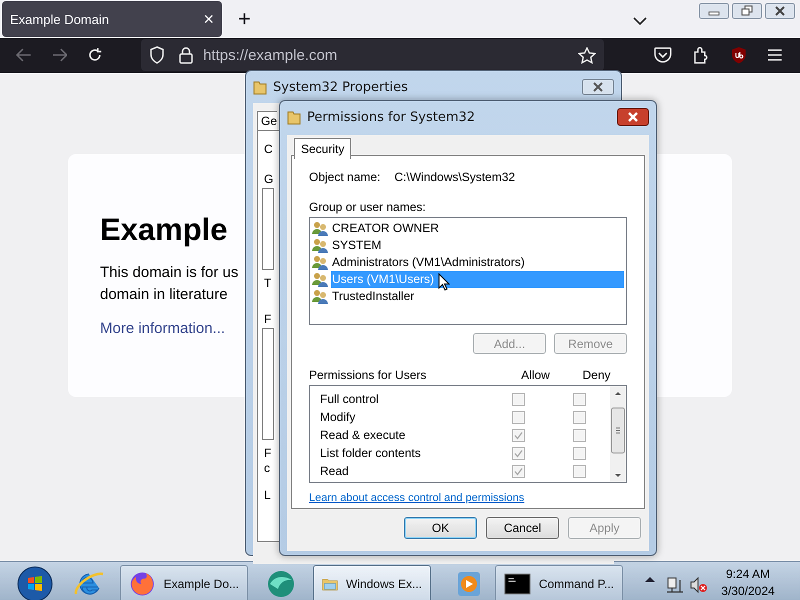 This screenshot has height=600, width=800. I want to click on group-names-label: Group or user names:, so click(368, 207).